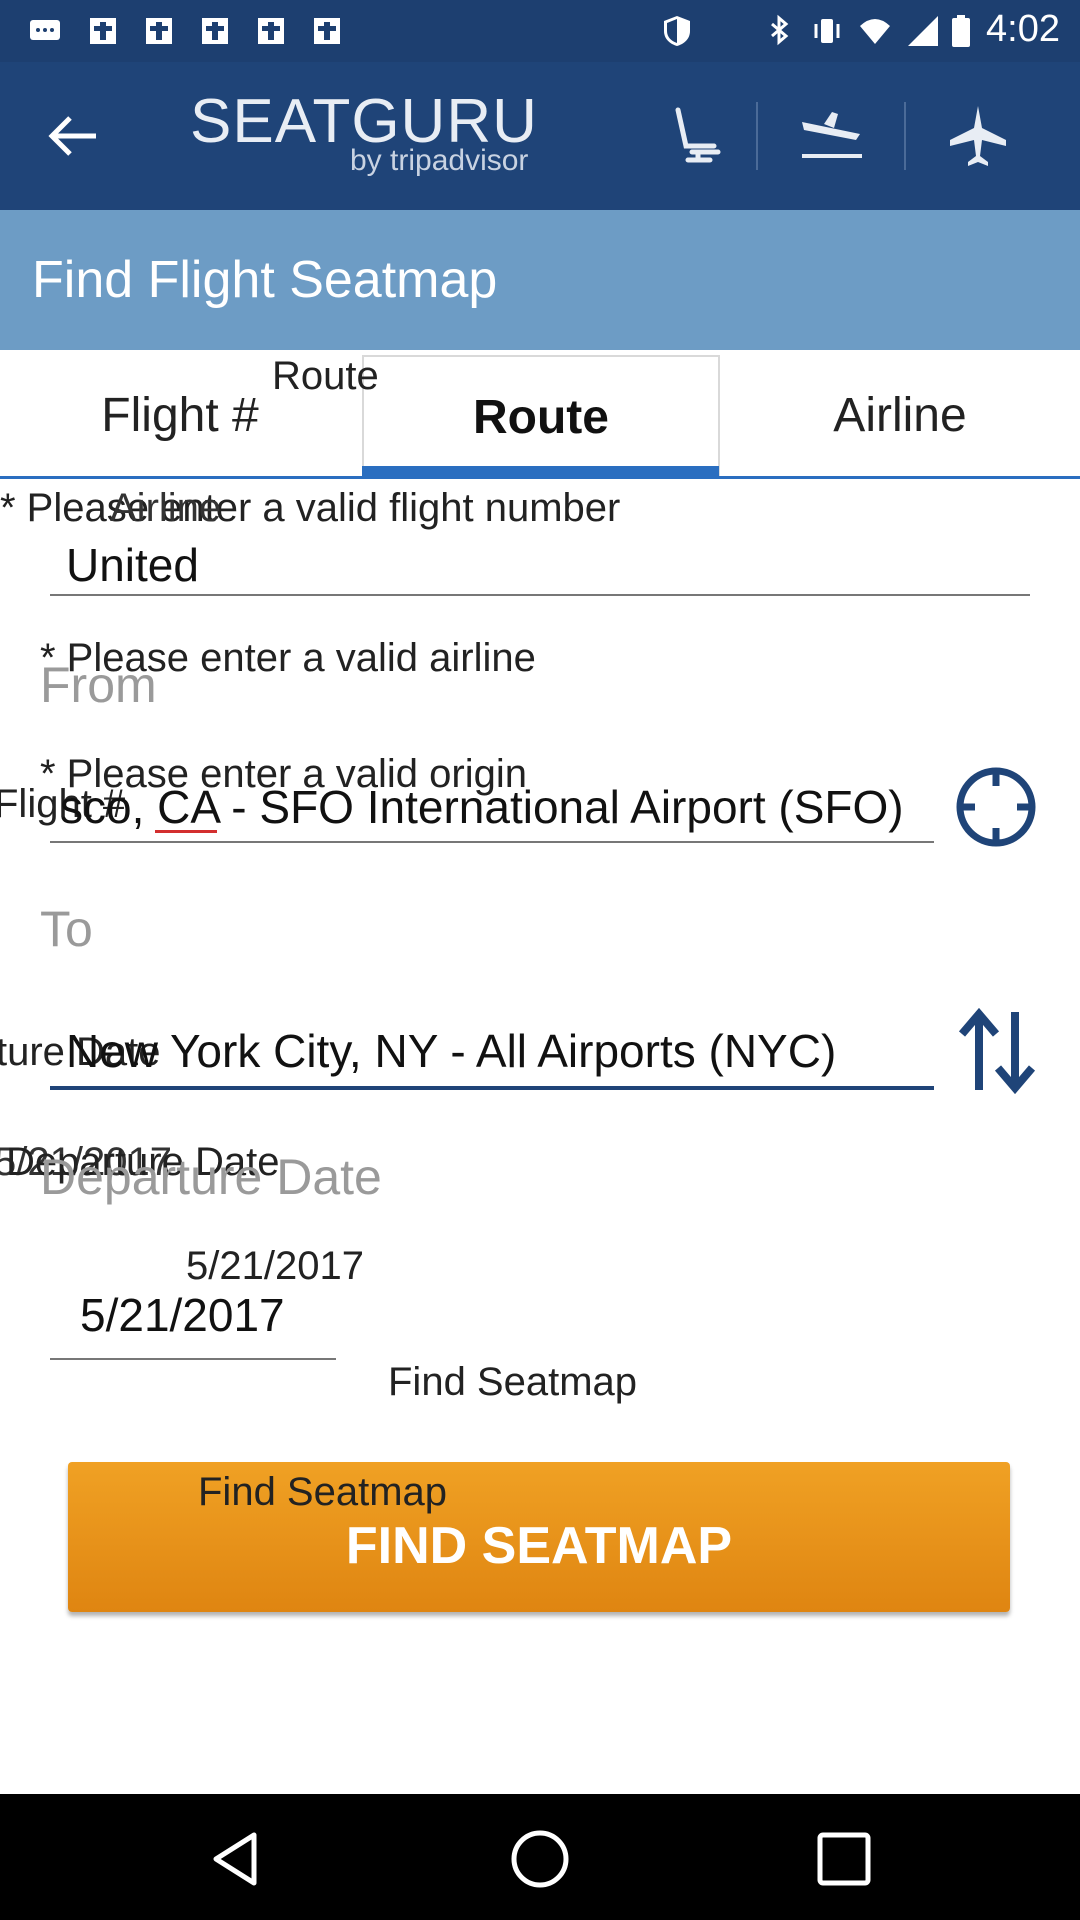 The height and width of the screenshot is (1920, 1080). I want to click on date-value-hint-text: 5/21/2017, so click(275, 1266).